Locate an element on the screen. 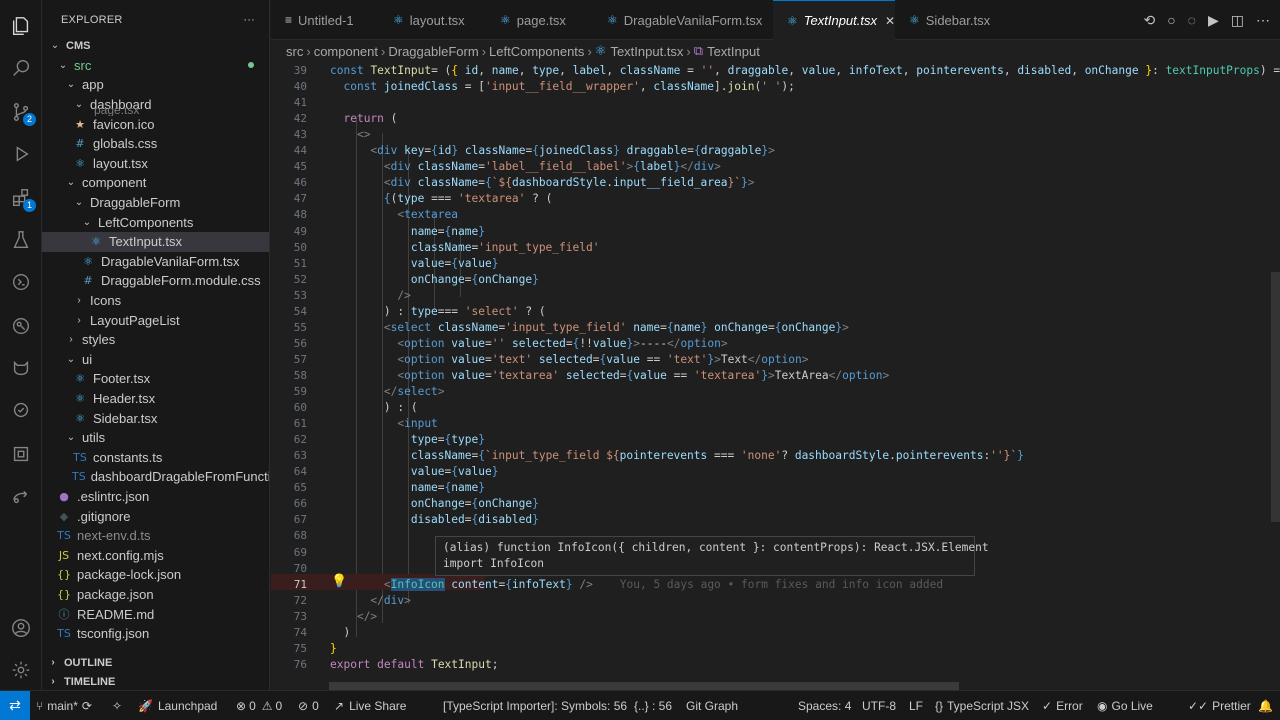  problems-status: ✧ is located at coordinates (117, 705).